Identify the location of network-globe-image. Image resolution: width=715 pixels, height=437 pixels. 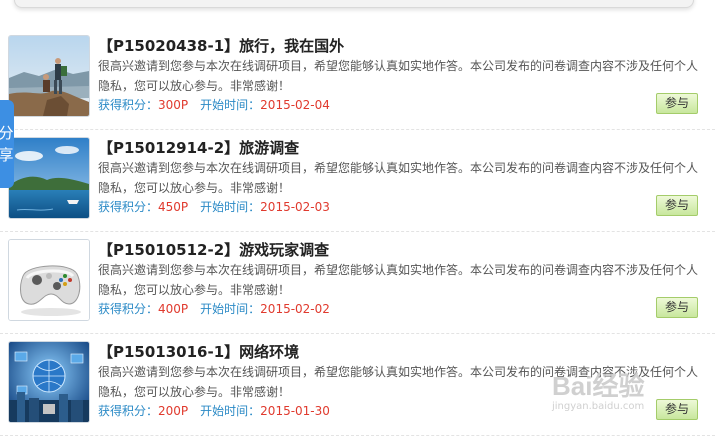
(49, 382).